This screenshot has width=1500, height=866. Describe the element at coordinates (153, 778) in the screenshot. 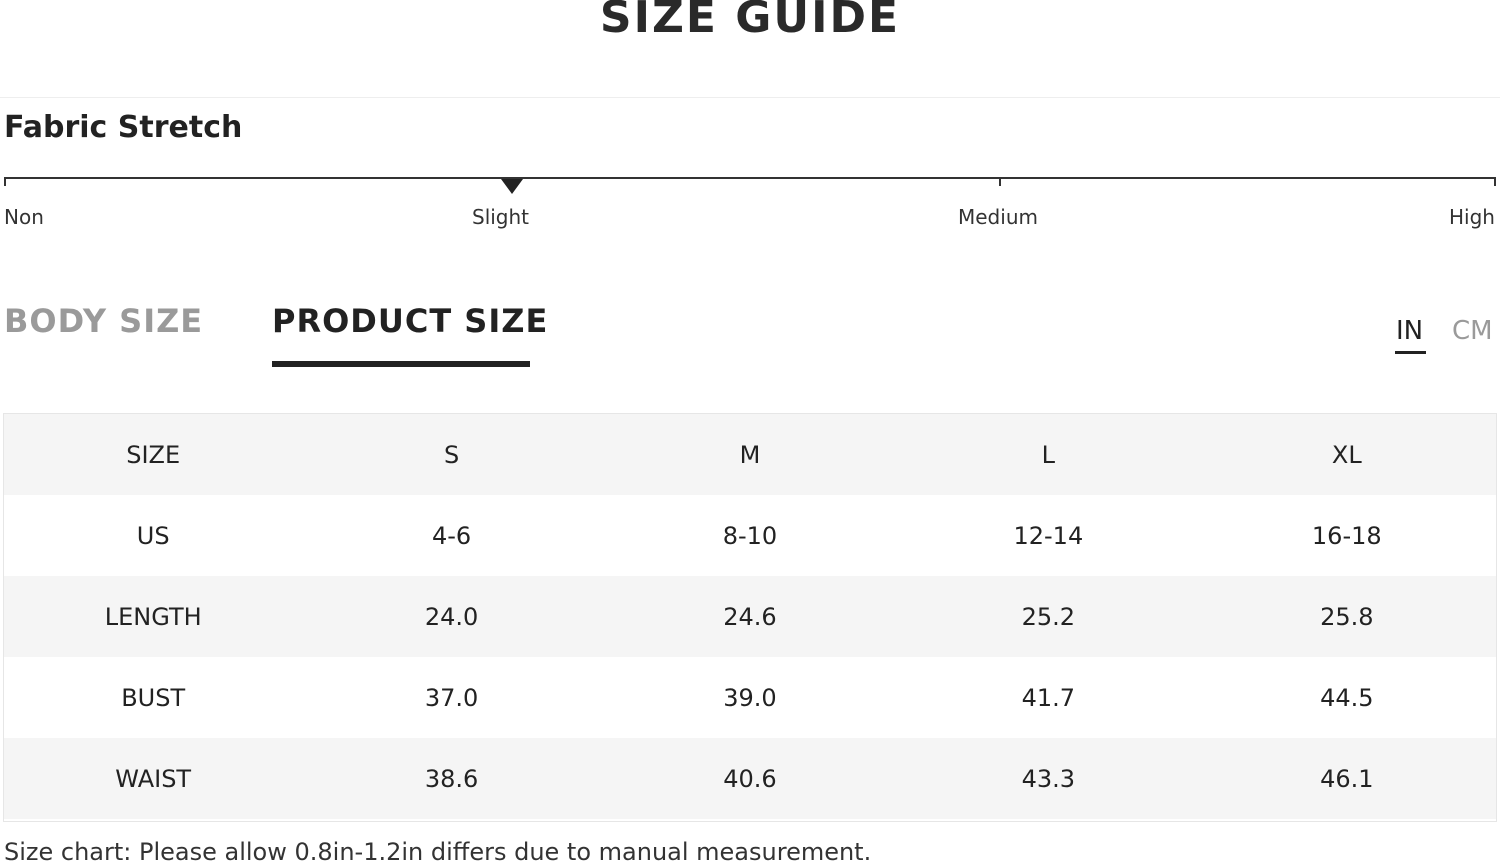

I see `row-label: WAIST` at that location.